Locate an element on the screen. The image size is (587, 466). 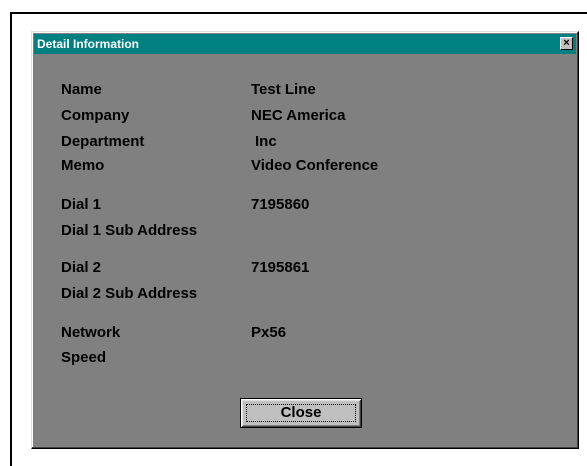
dial2-sub-address-label: Dial 2 Sub Address is located at coordinates (129, 293).